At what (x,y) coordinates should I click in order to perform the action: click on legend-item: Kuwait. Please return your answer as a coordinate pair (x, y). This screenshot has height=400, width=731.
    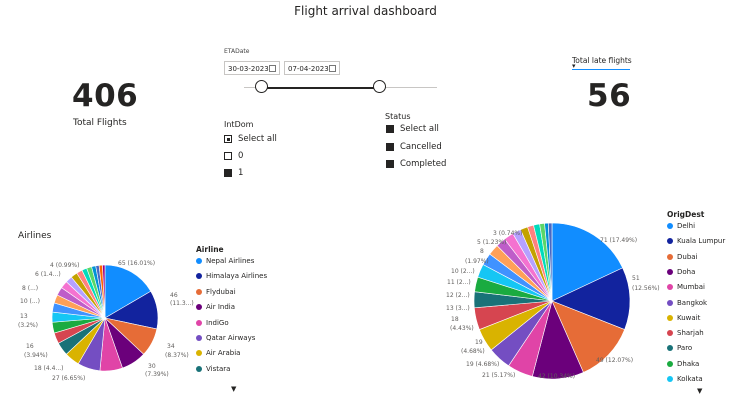
    Looking at the image, I should click on (683, 318).